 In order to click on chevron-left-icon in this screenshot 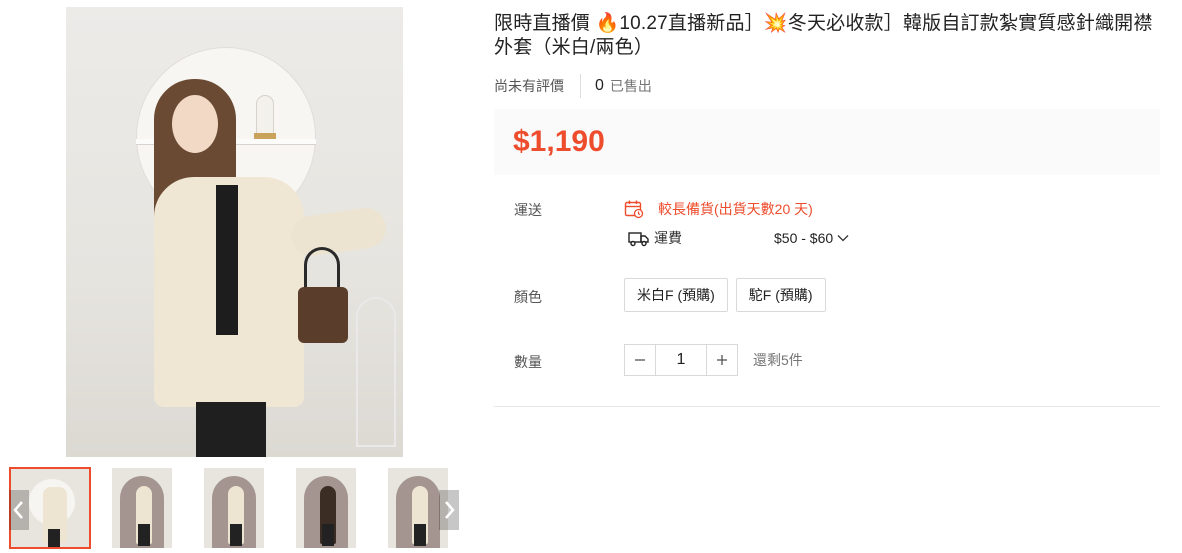, I will do `click(18, 510)`.